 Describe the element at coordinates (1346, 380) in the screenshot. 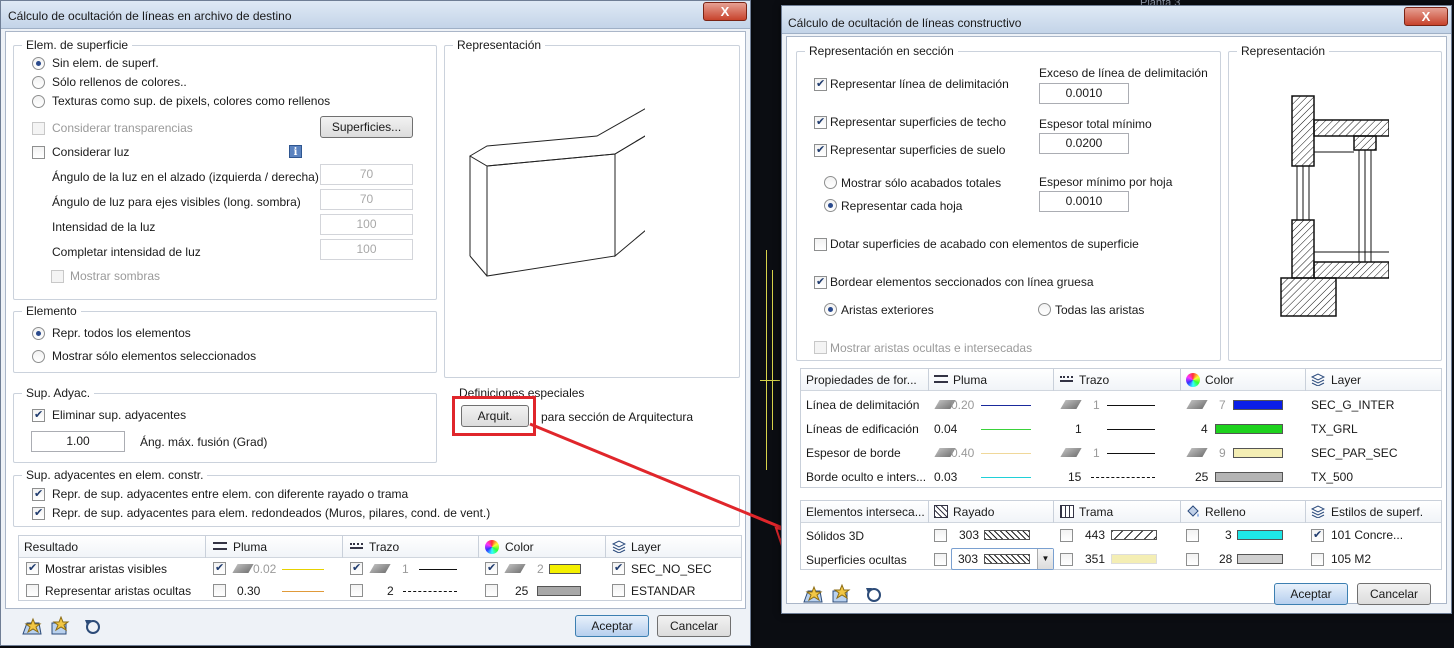

I see `header-layer: Layer` at that location.